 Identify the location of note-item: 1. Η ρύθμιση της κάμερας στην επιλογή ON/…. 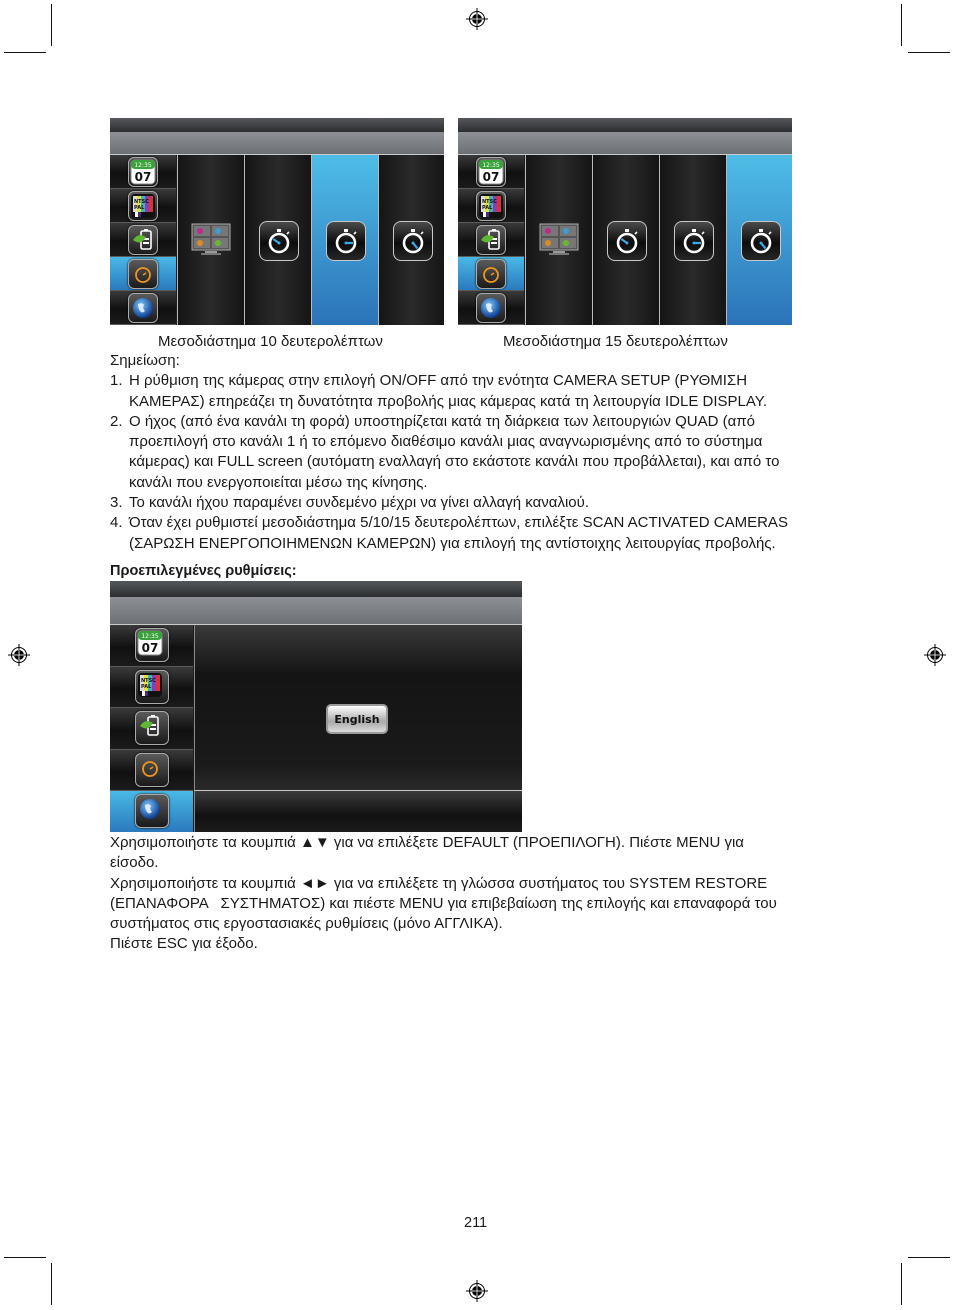
(480, 391).